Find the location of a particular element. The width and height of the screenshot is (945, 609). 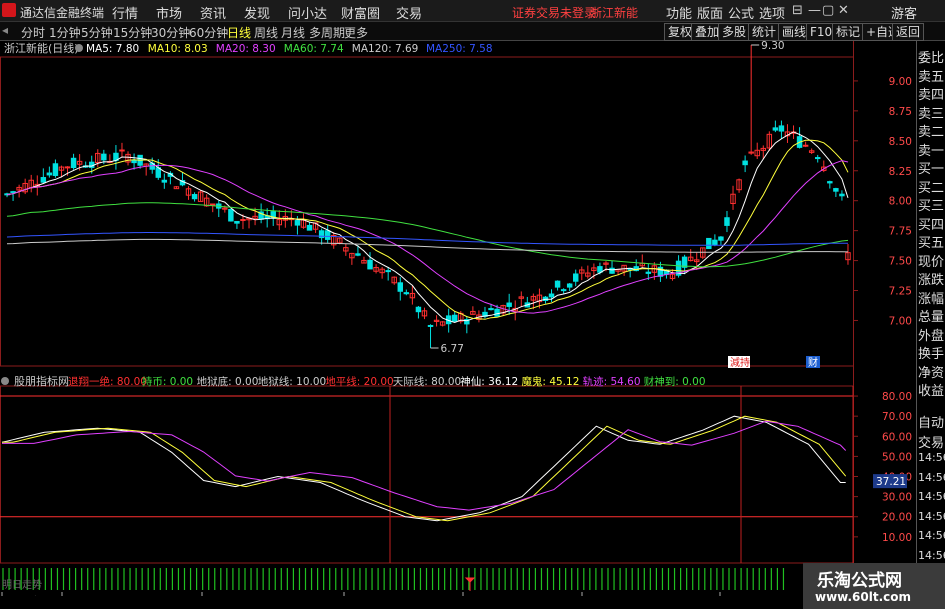

side-lower-6: 14:56 is located at coordinates (931, 535).